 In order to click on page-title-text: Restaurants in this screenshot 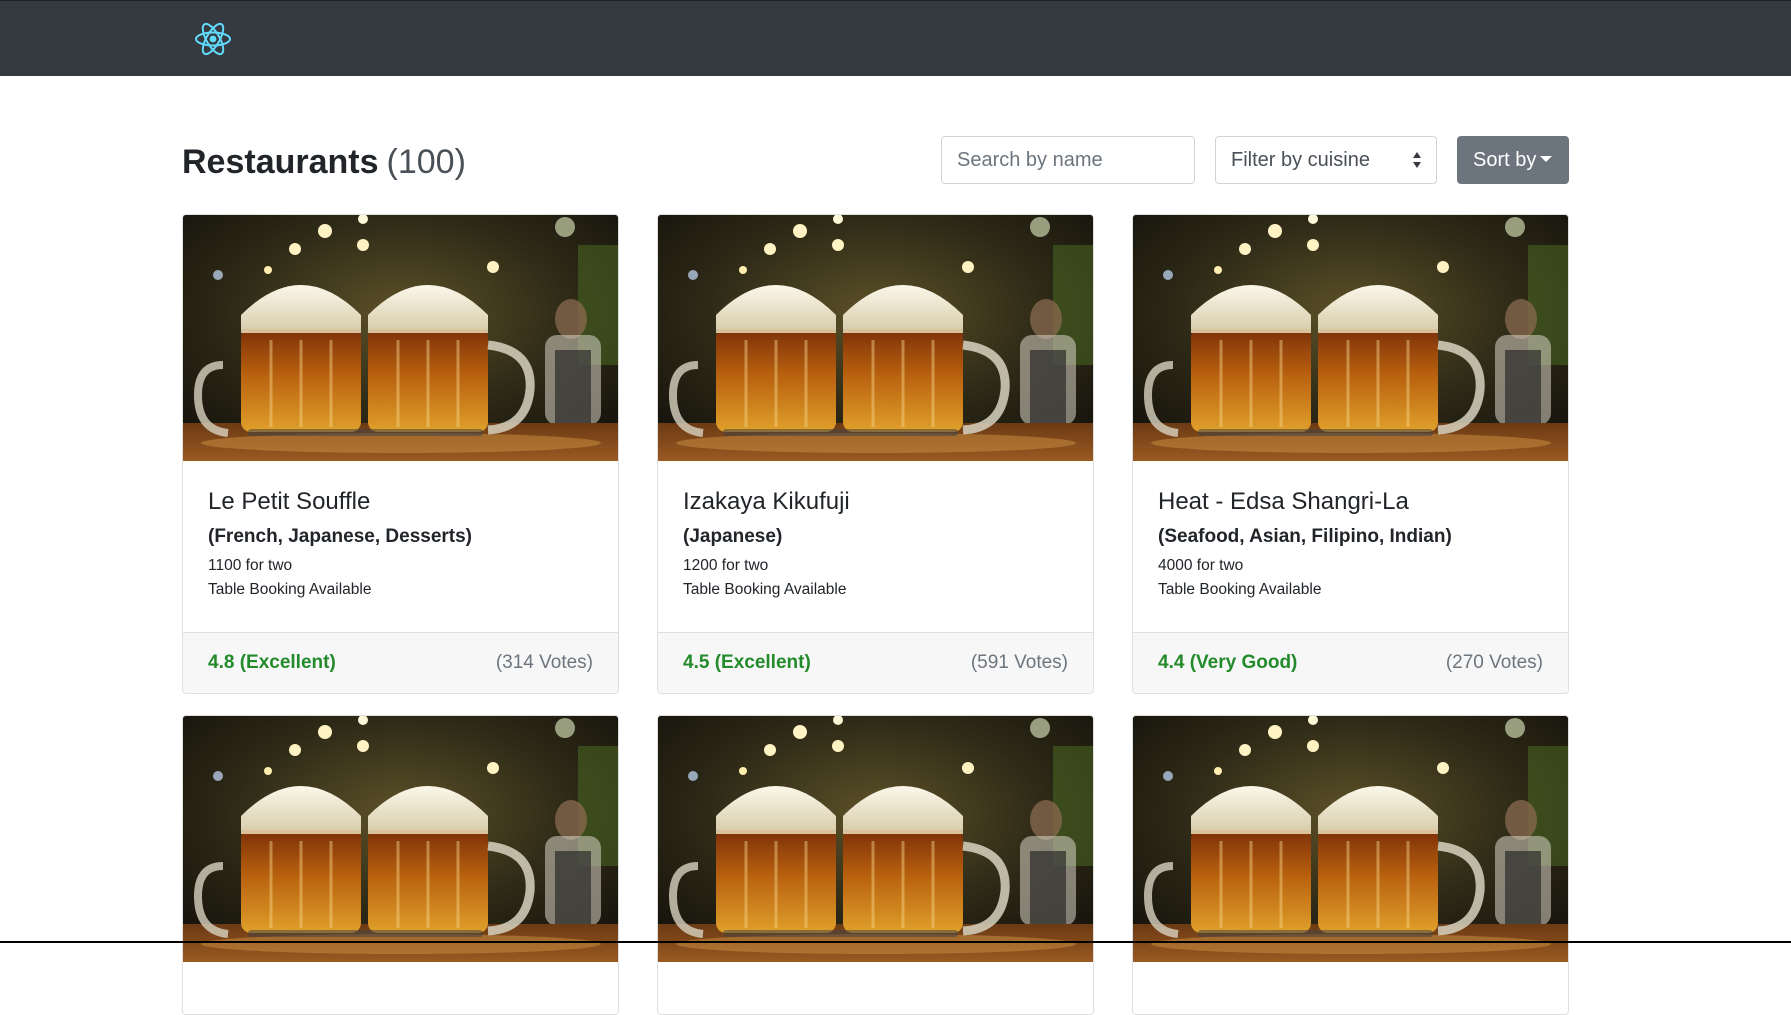, I will do `click(280, 162)`.